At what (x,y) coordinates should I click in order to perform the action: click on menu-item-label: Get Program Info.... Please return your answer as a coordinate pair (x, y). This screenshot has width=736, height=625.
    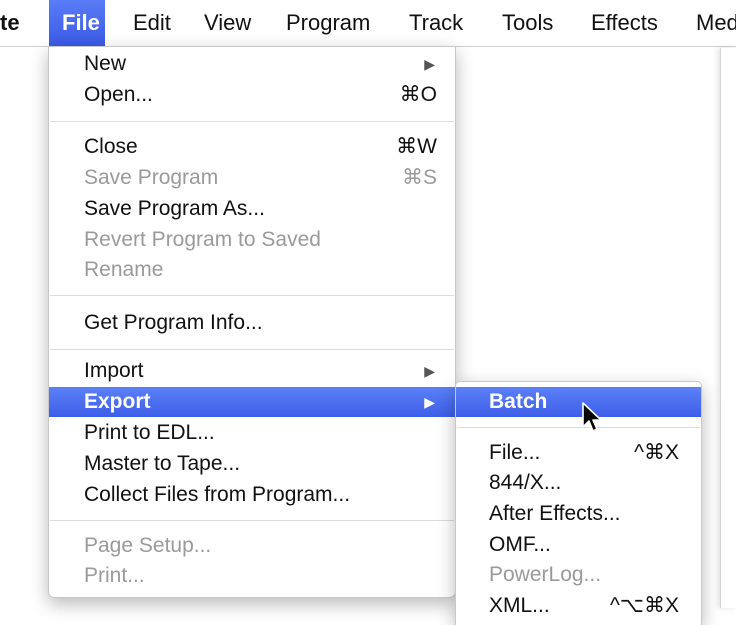
    Looking at the image, I should click on (173, 322).